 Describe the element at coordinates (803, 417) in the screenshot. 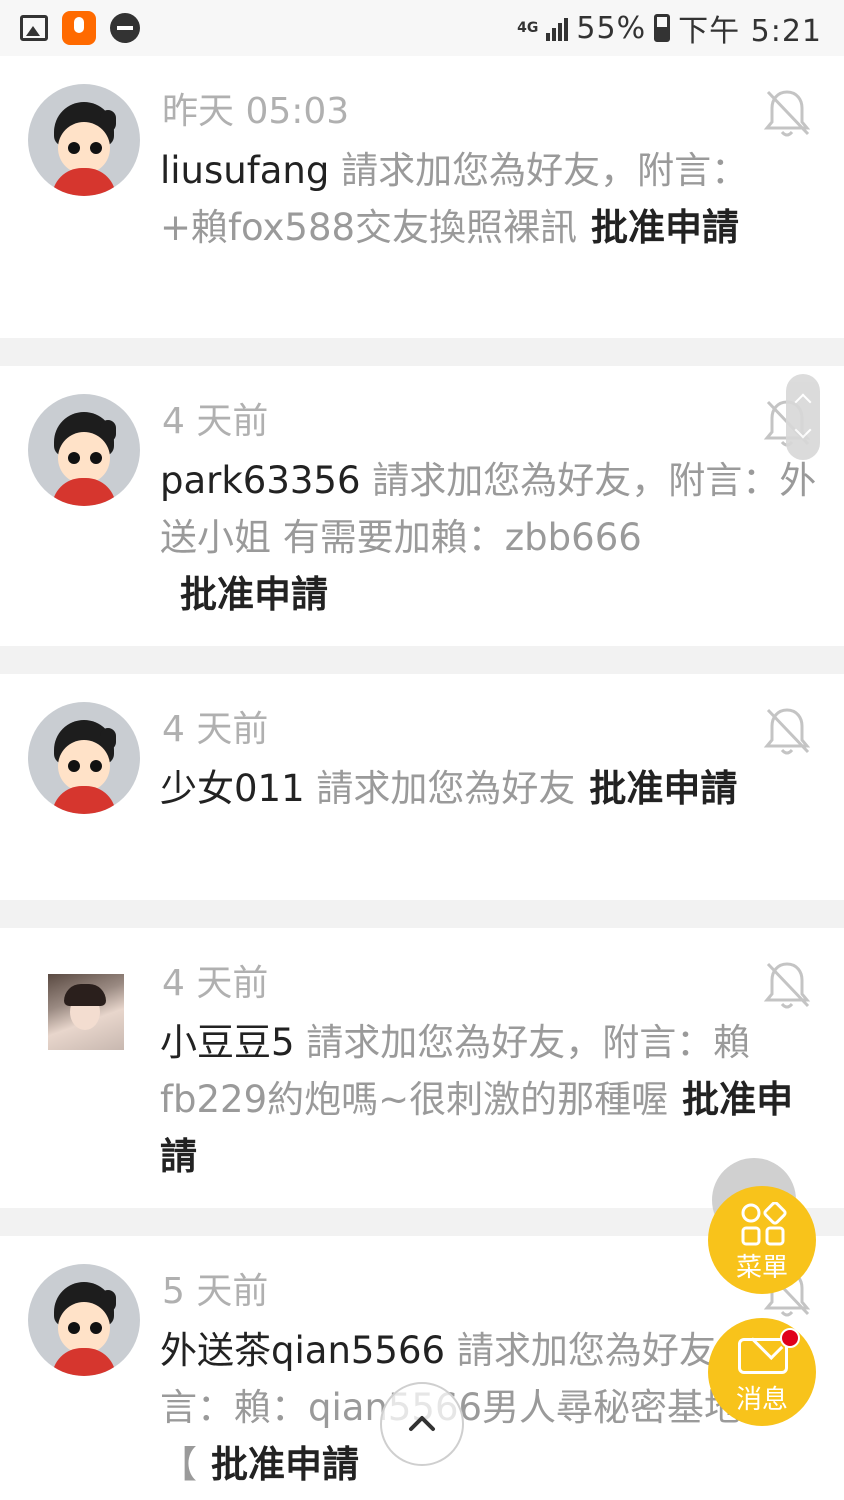

I see `fast-scroll-handle` at that location.